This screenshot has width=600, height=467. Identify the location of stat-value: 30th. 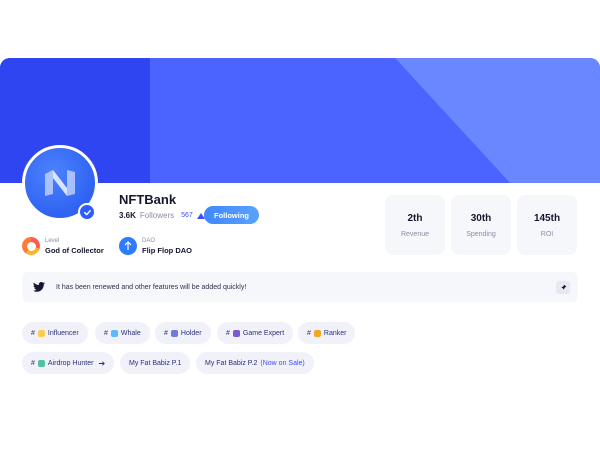
(481, 218).